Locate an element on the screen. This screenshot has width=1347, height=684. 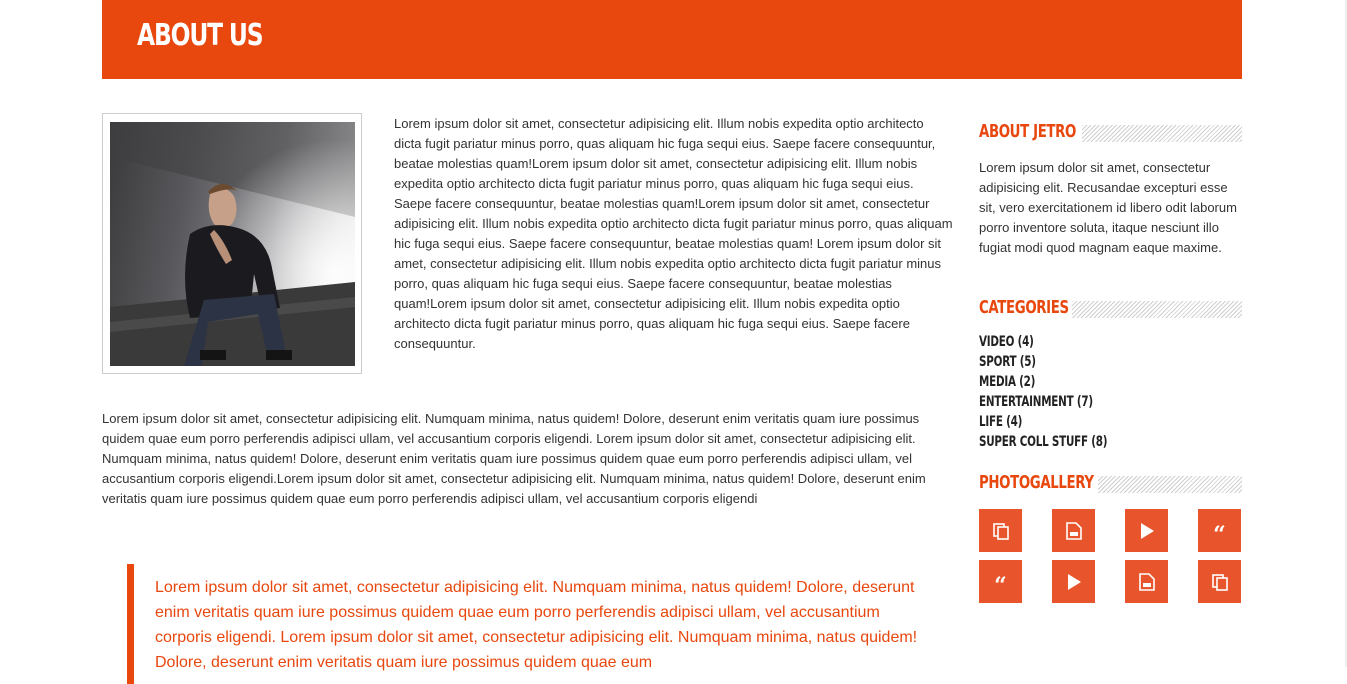
gallery-tile-4: “ is located at coordinates (1219, 530).